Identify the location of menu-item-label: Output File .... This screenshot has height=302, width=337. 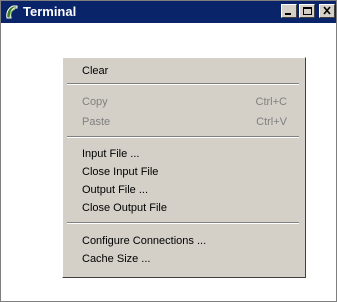
(115, 190).